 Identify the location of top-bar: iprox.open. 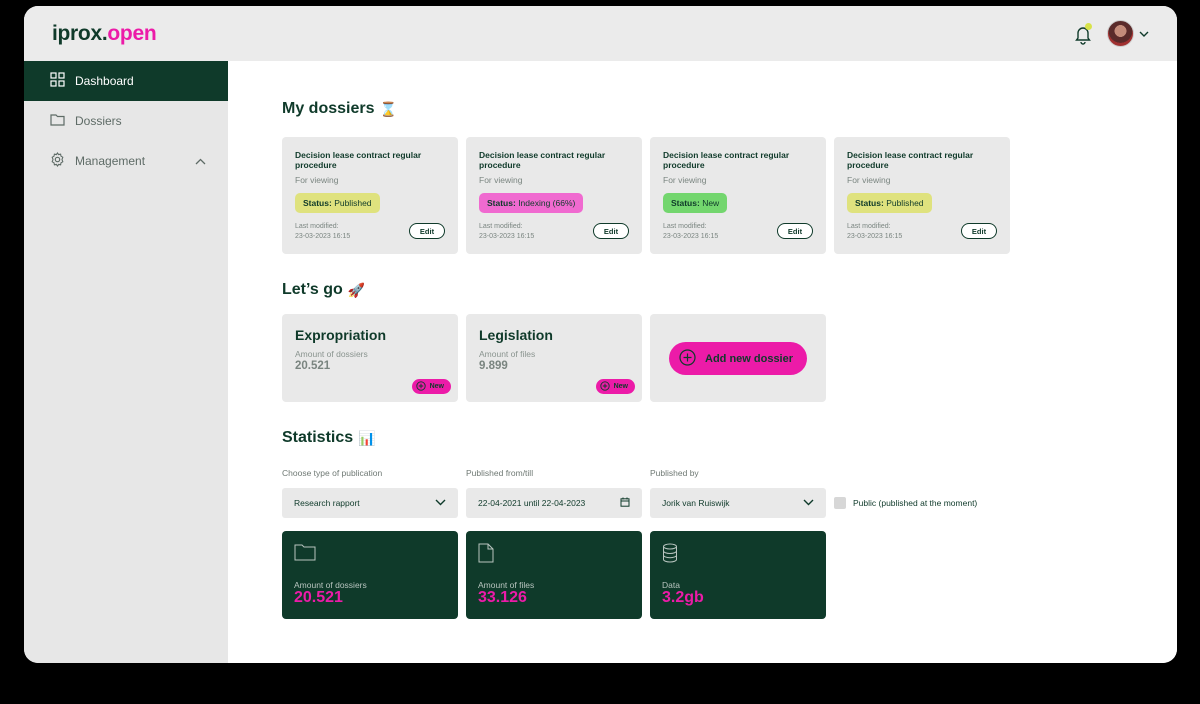
(600, 33).